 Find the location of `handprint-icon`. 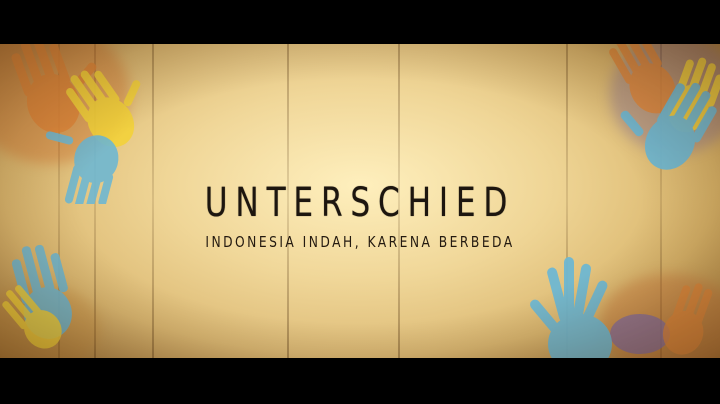

handprint-icon is located at coordinates (621, 307).